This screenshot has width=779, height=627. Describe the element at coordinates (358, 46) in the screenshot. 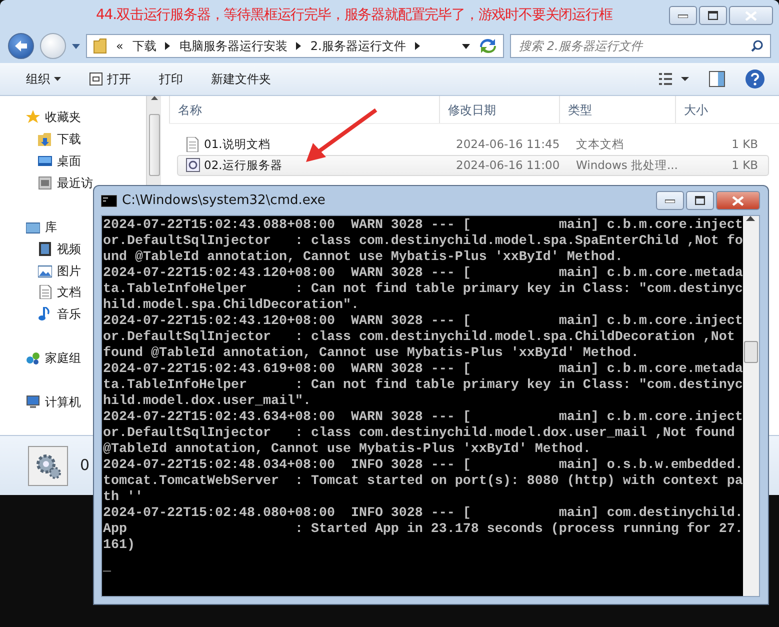

I see `breadcrumb: 2.服务器运行文件` at that location.